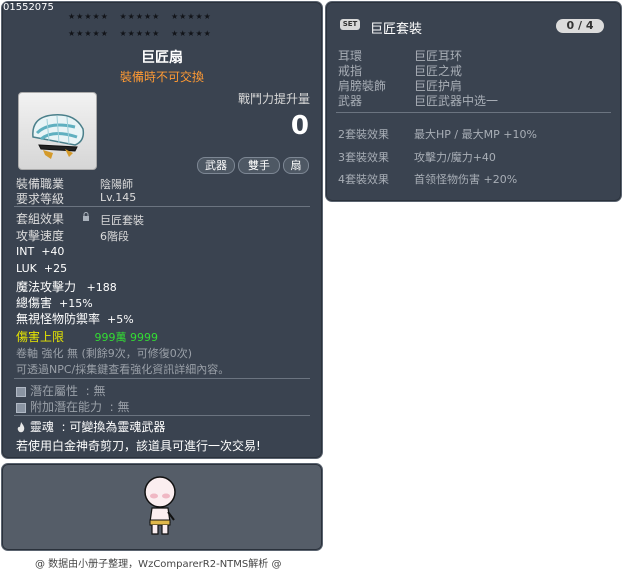 The image size is (622, 570). Describe the element at coordinates (114, 236) in the screenshot. I see `attack-speed-value: 6階段` at that location.